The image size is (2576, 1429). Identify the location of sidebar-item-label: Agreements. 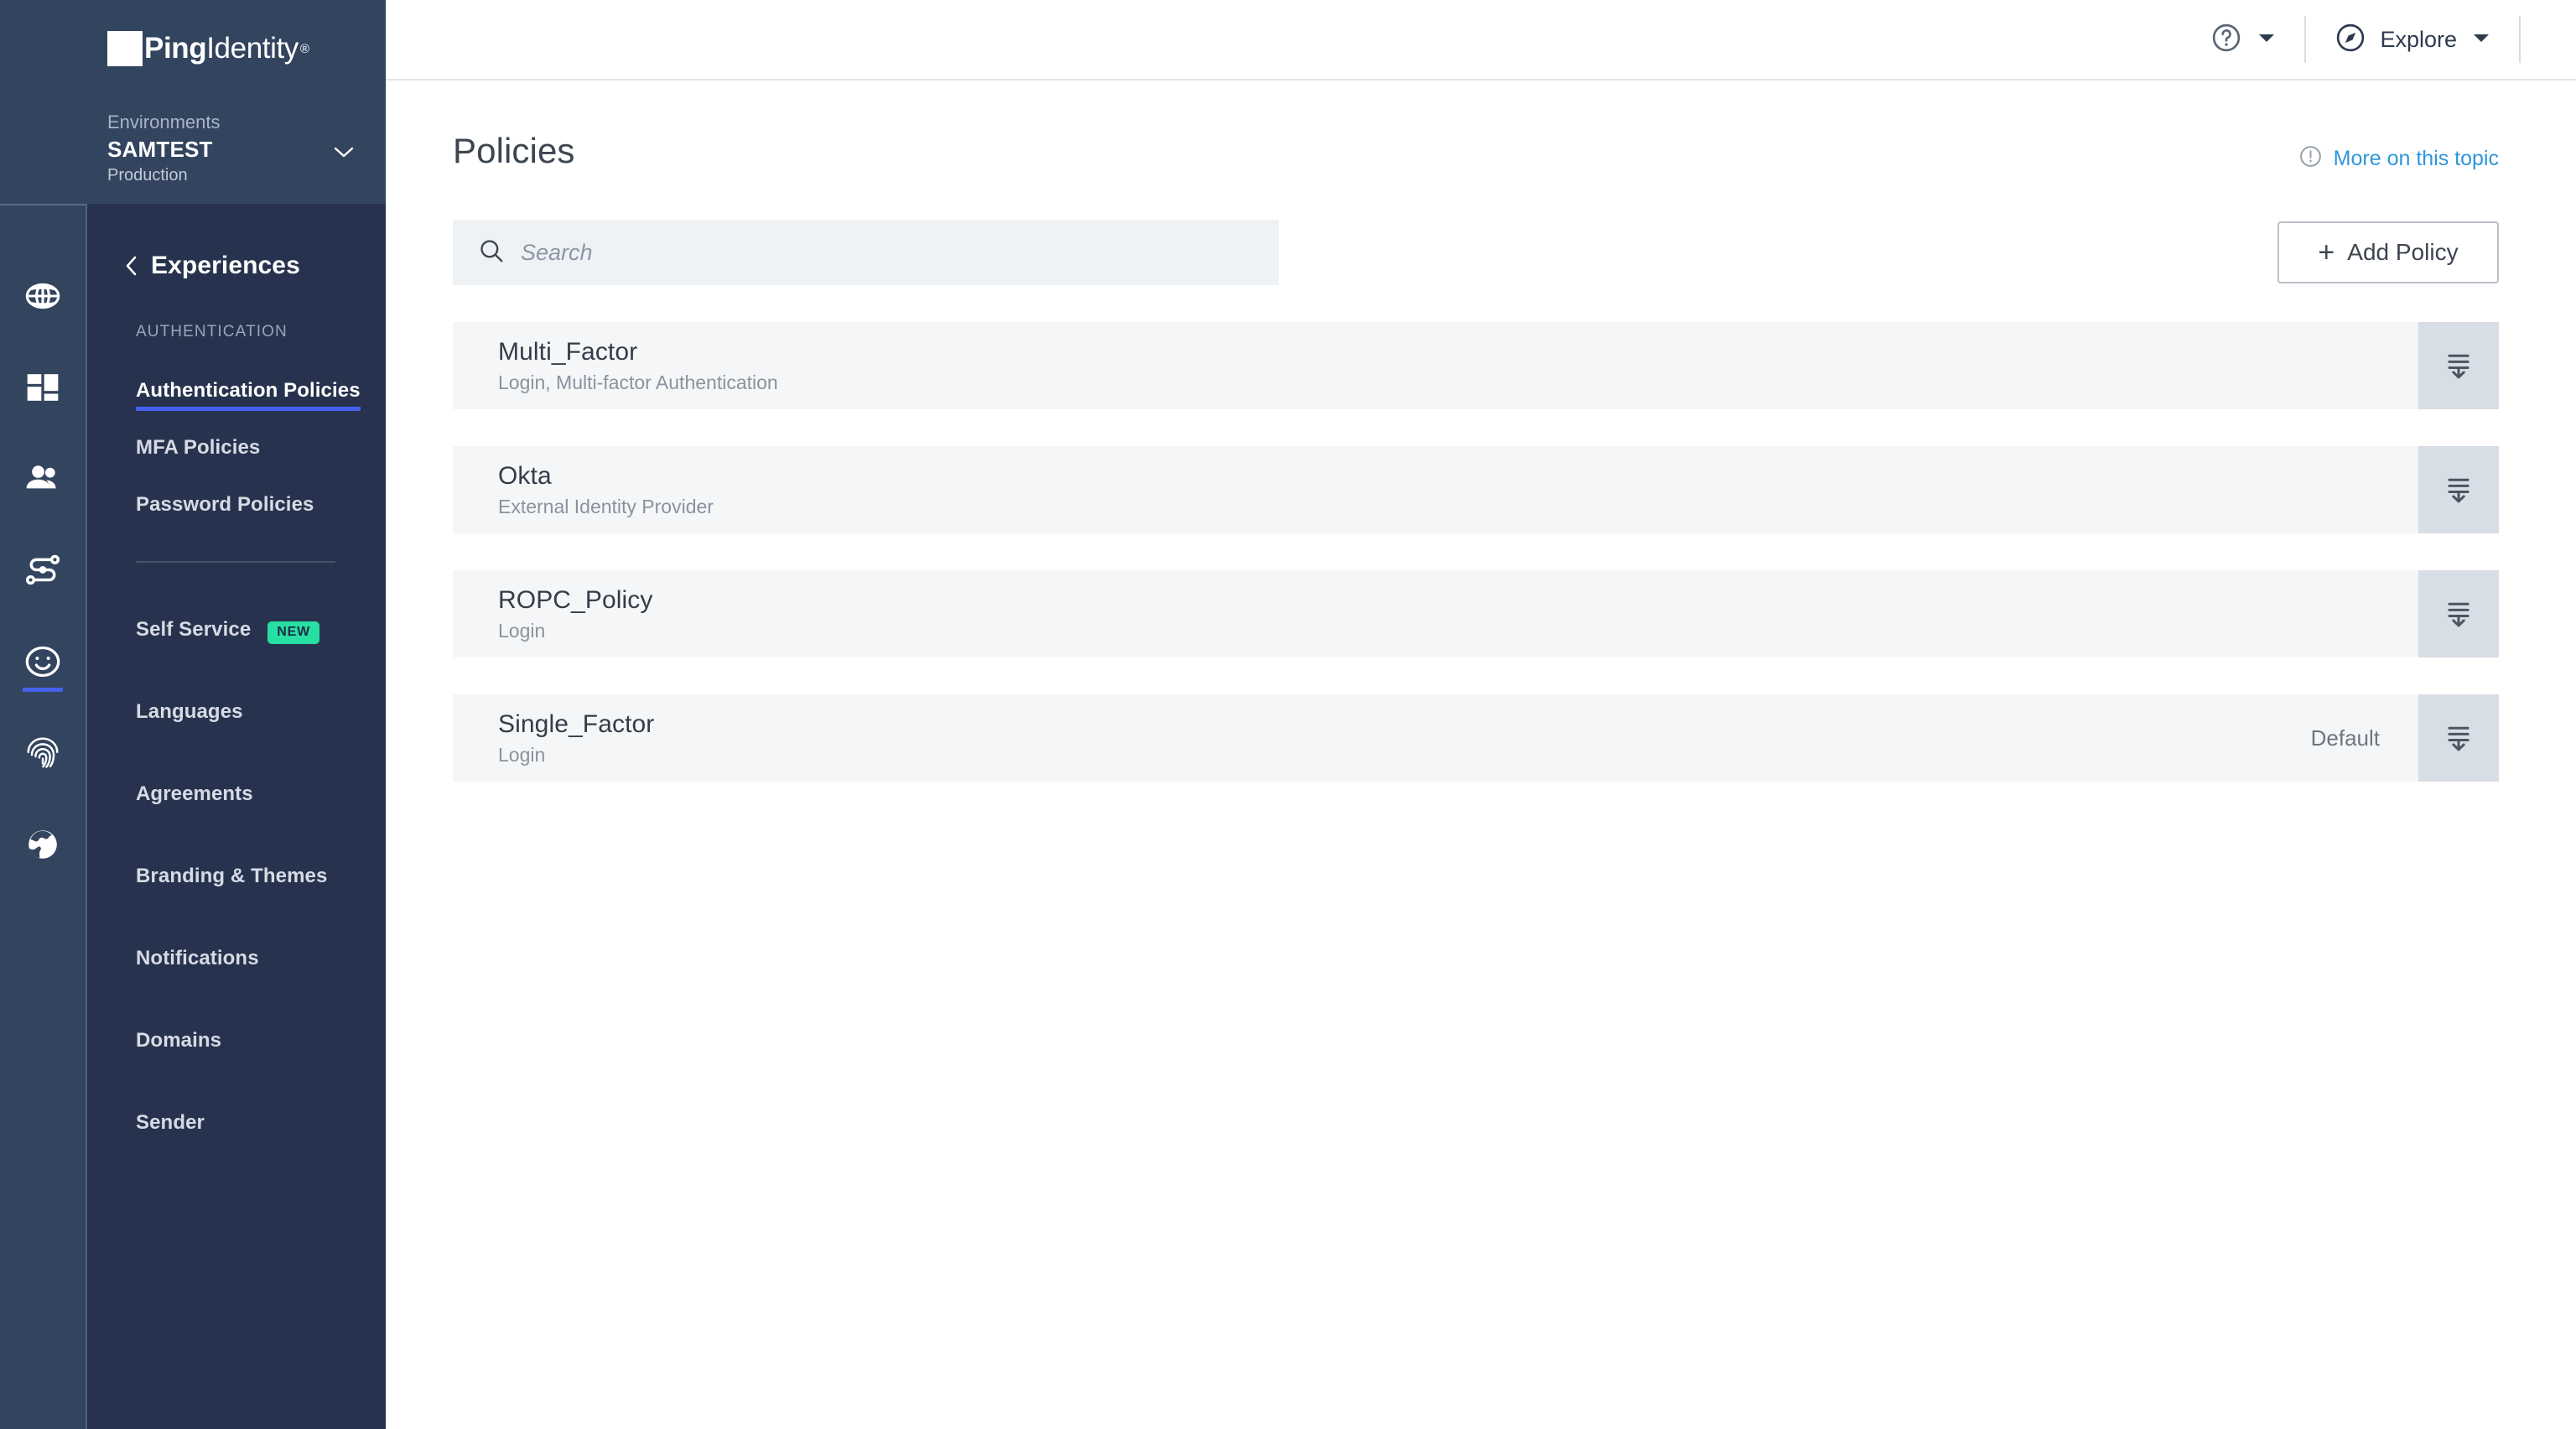
(194, 793).